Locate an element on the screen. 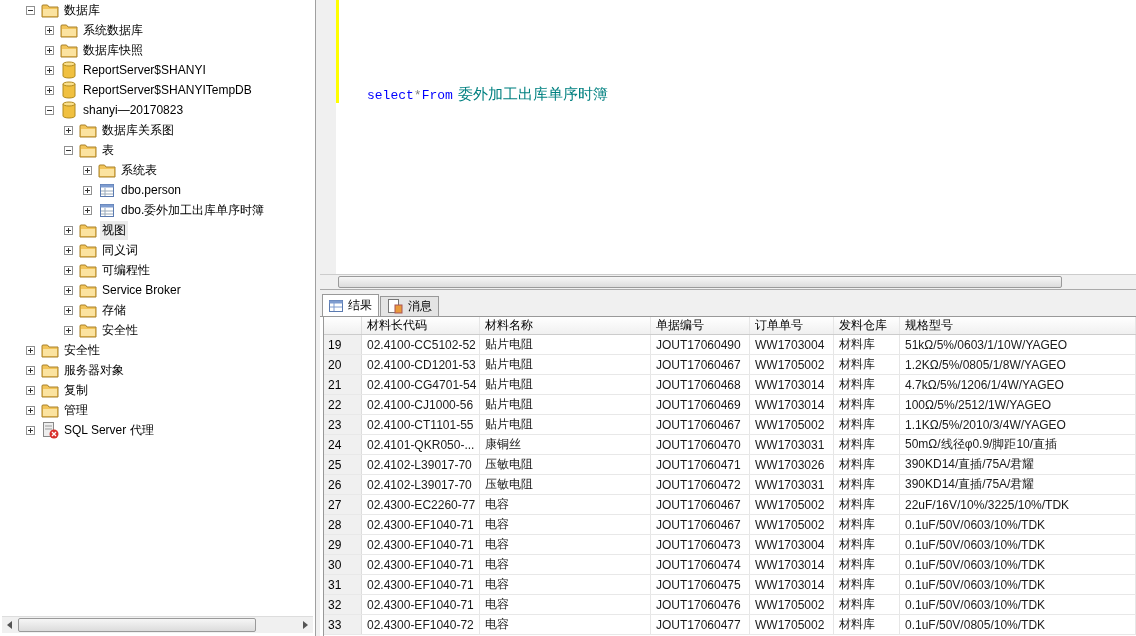 This screenshot has height=636, width=1136. tree-item: 系统数据库 is located at coordinates (113, 30).